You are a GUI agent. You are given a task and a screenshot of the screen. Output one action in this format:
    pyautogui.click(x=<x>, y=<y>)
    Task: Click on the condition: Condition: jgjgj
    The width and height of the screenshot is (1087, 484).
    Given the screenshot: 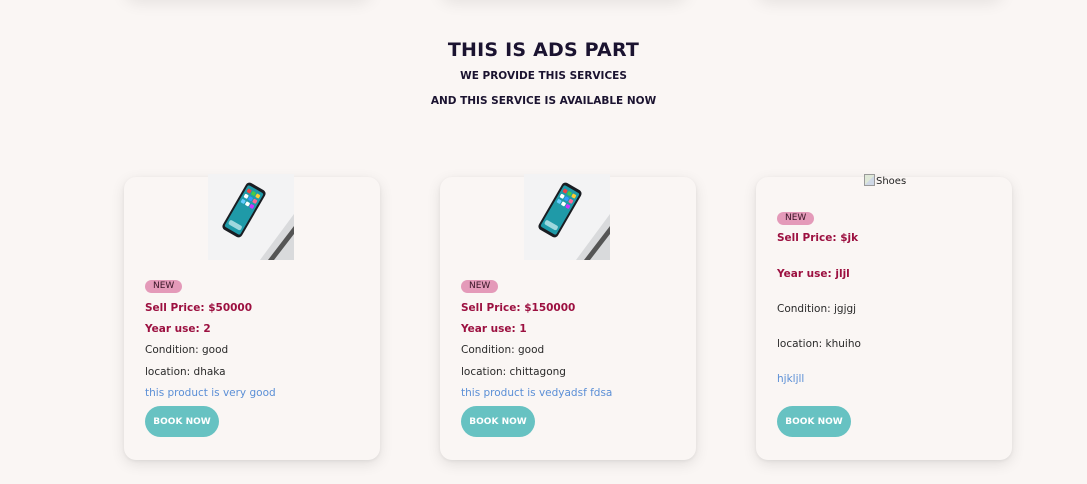 What is the action you would take?
    pyautogui.click(x=817, y=309)
    